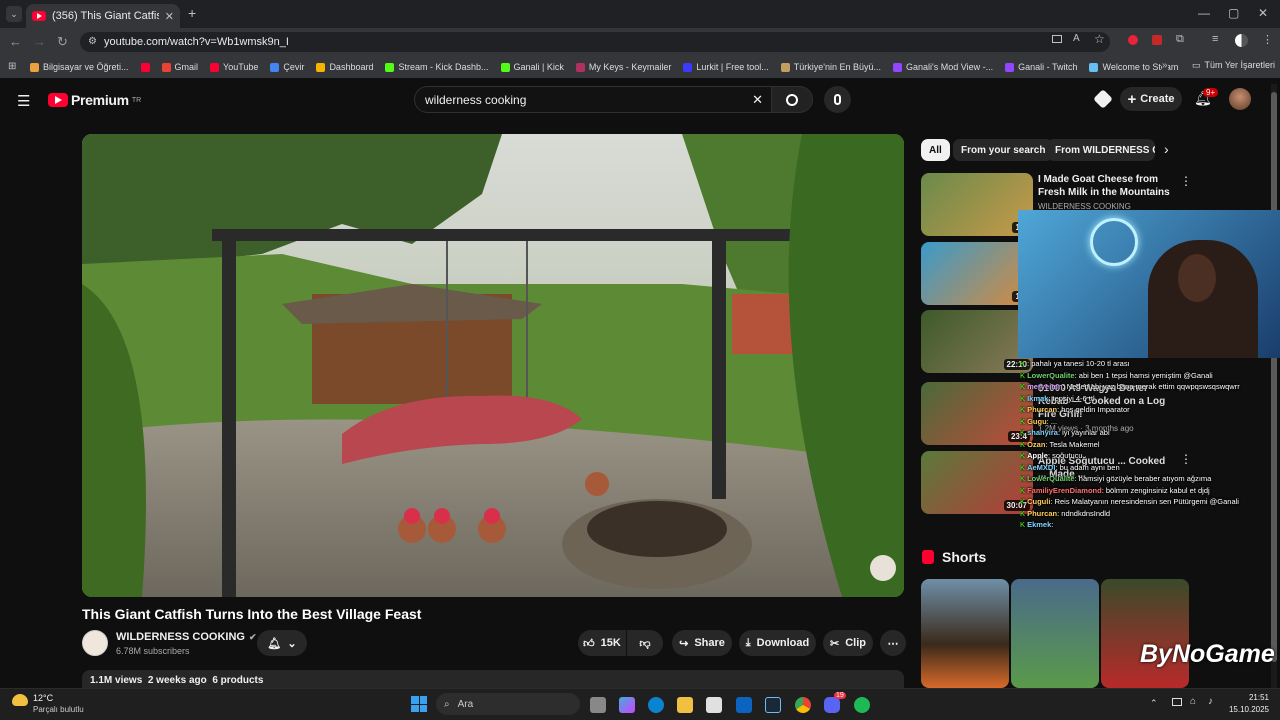  What do you see at coordinates (1041, 67) in the screenshot?
I see `bookmark-item: Ganali - Twitch` at bounding box center [1041, 67].